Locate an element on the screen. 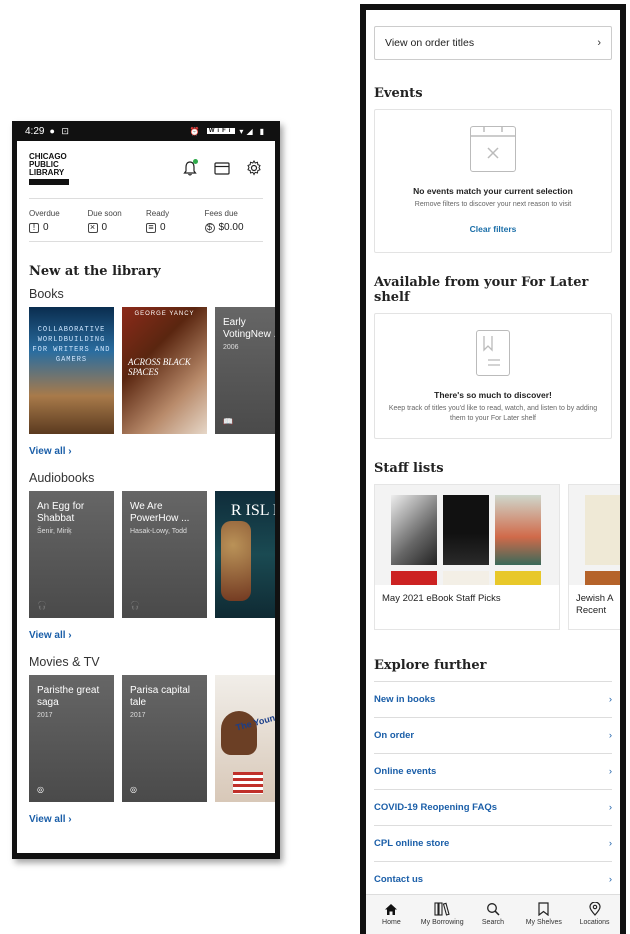 The image size is (630, 934). tab-home: Home is located at coordinates (391, 914).